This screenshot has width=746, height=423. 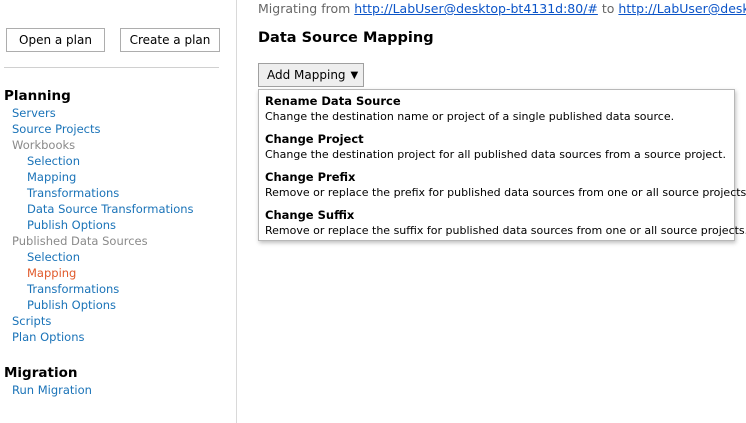 What do you see at coordinates (53, 257) in the screenshot?
I see `nav-pds-selection: Selection` at bounding box center [53, 257].